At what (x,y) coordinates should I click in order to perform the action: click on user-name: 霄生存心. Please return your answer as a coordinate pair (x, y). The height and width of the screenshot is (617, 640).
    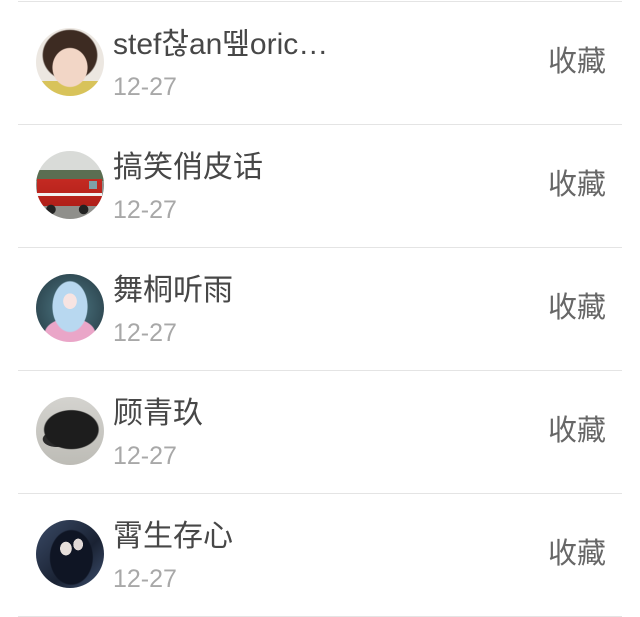
    Looking at the image, I should click on (173, 536).